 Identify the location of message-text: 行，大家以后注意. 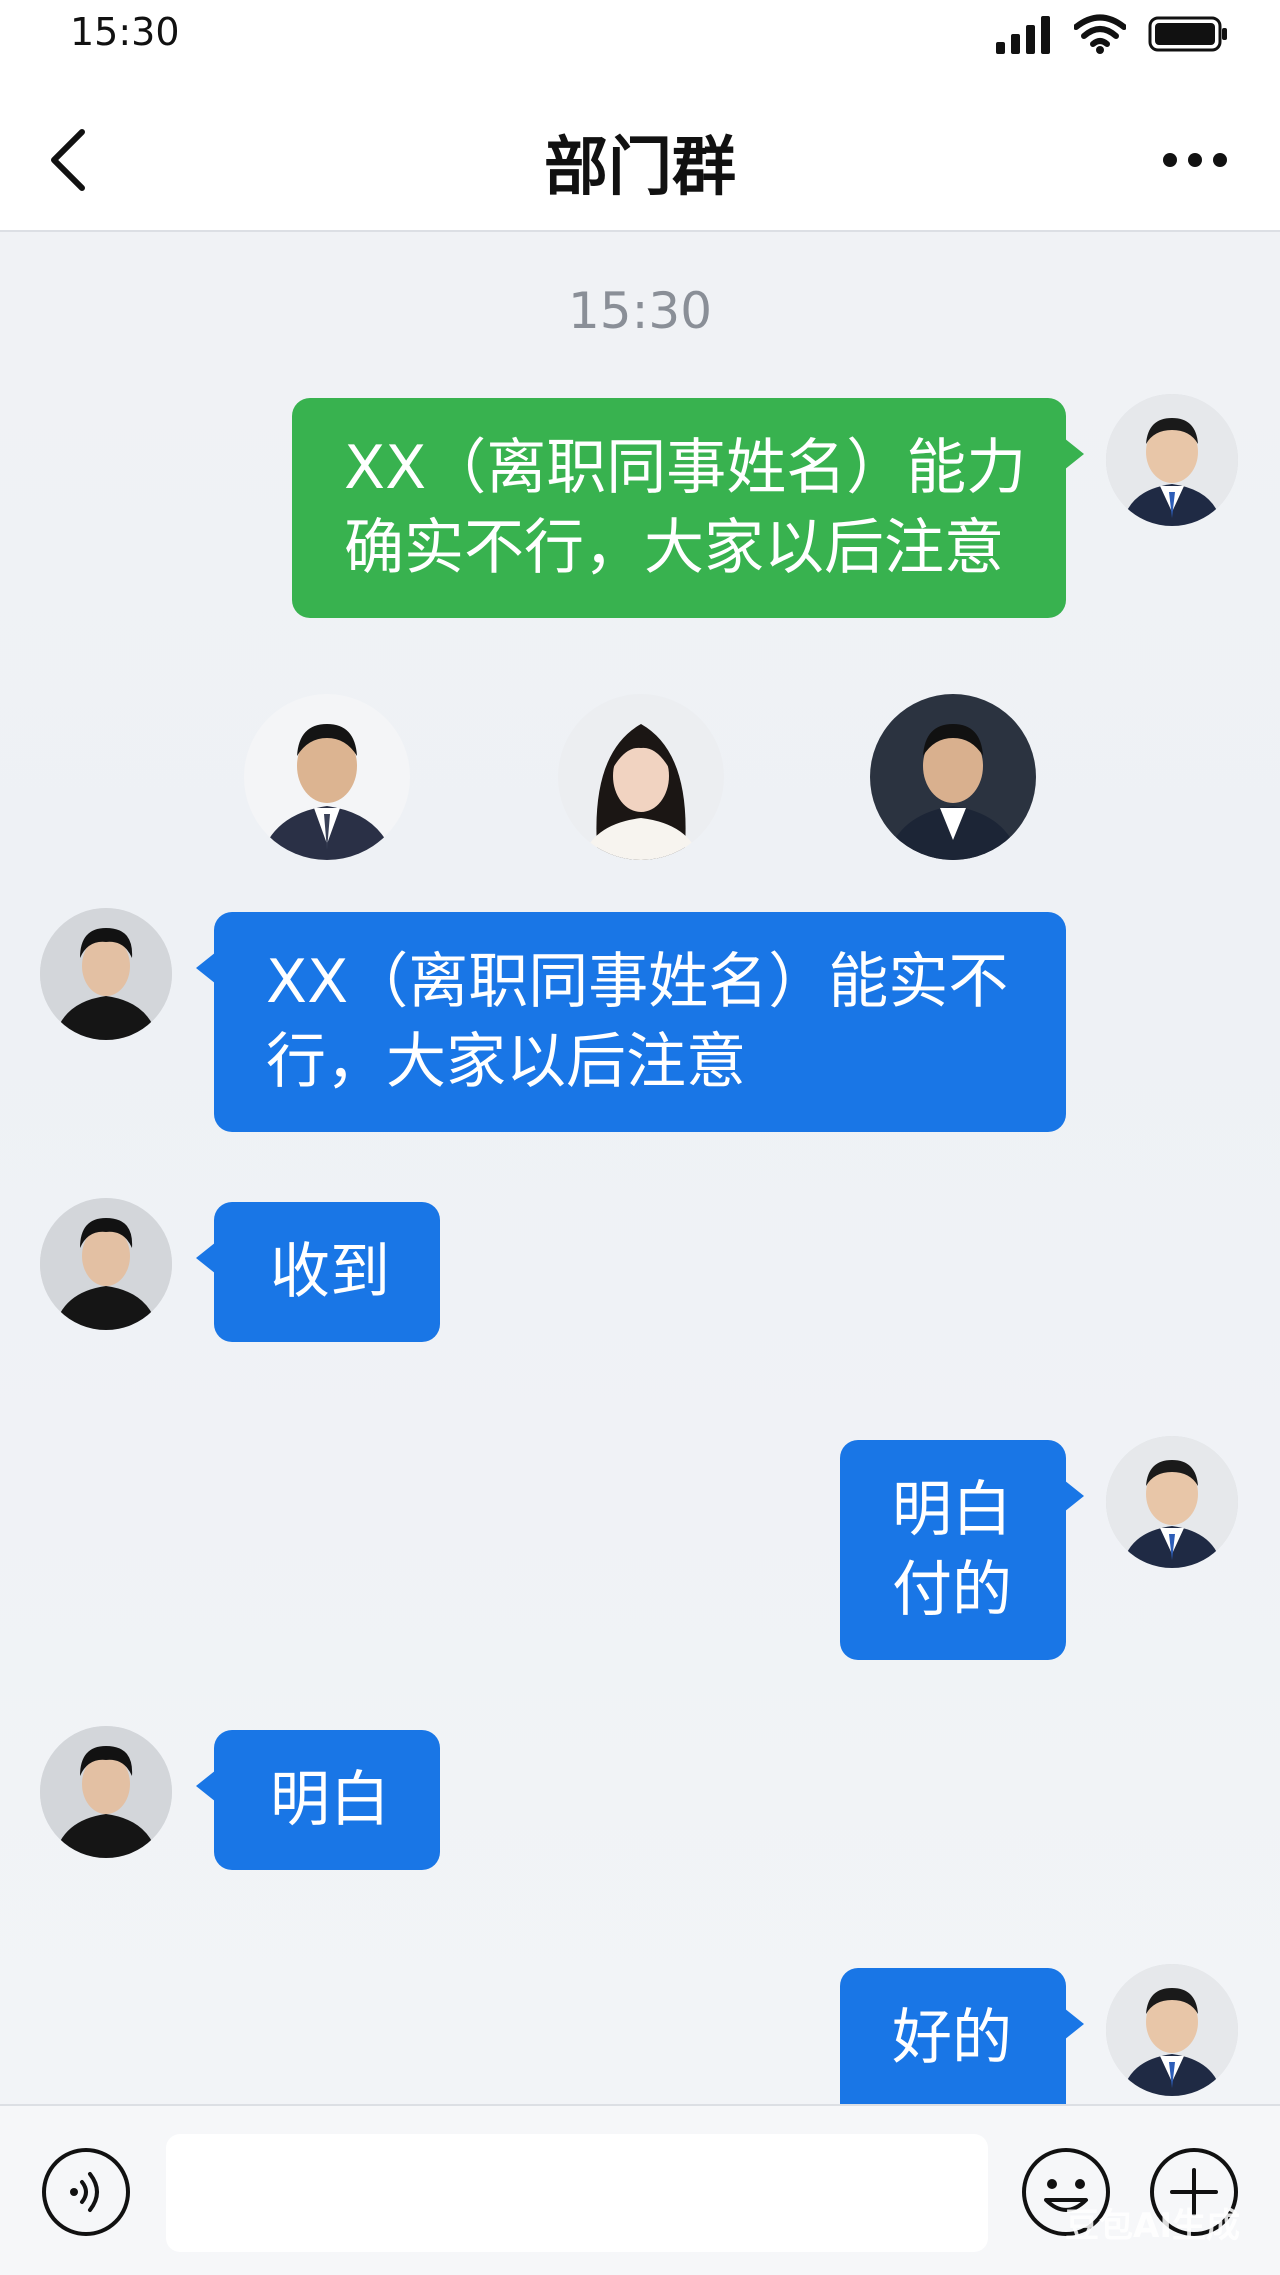
(506, 1062).